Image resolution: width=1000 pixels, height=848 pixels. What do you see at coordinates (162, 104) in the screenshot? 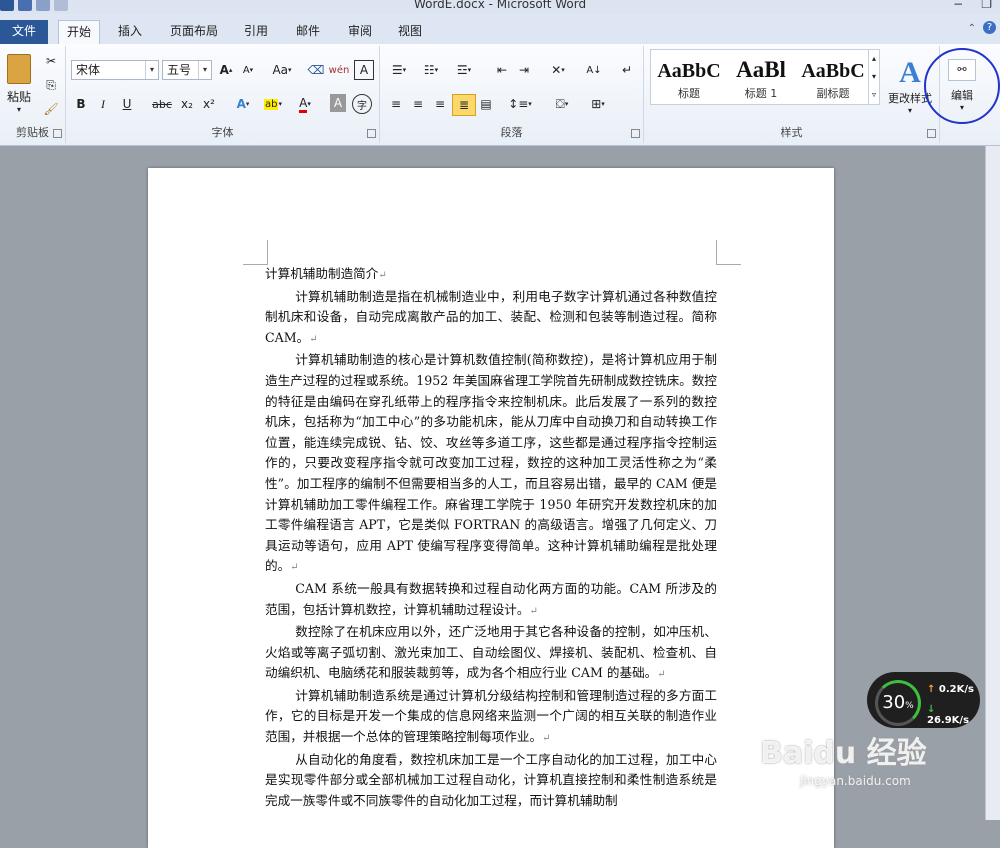
I see `strikethrough-button: abc` at bounding box center [162, 104].